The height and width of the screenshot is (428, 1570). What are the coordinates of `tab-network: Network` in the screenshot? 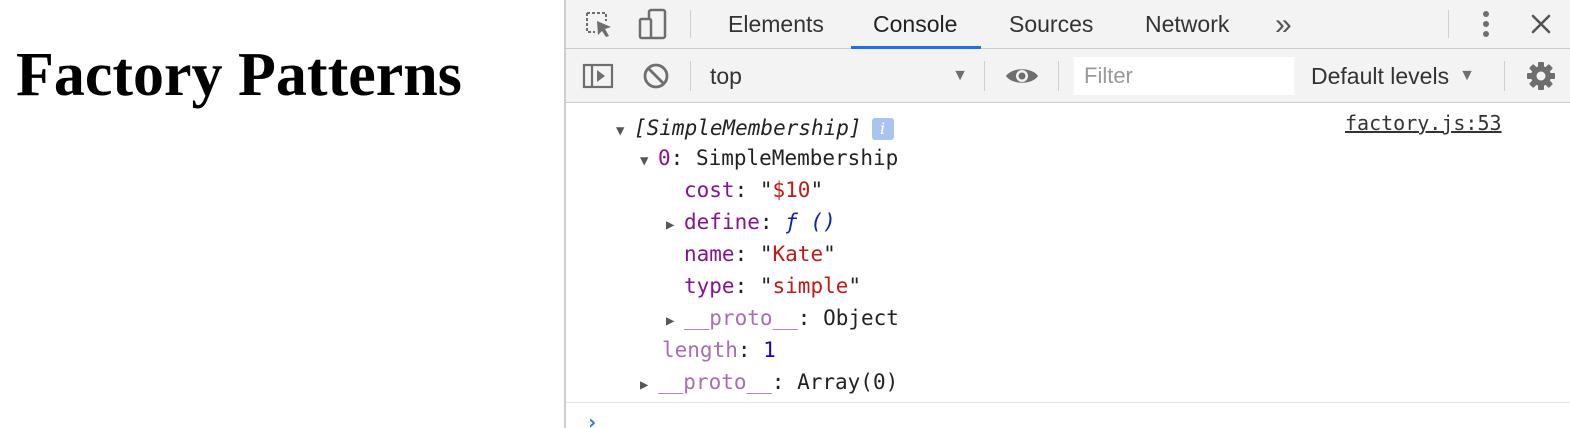 It's located at (1187, 24).